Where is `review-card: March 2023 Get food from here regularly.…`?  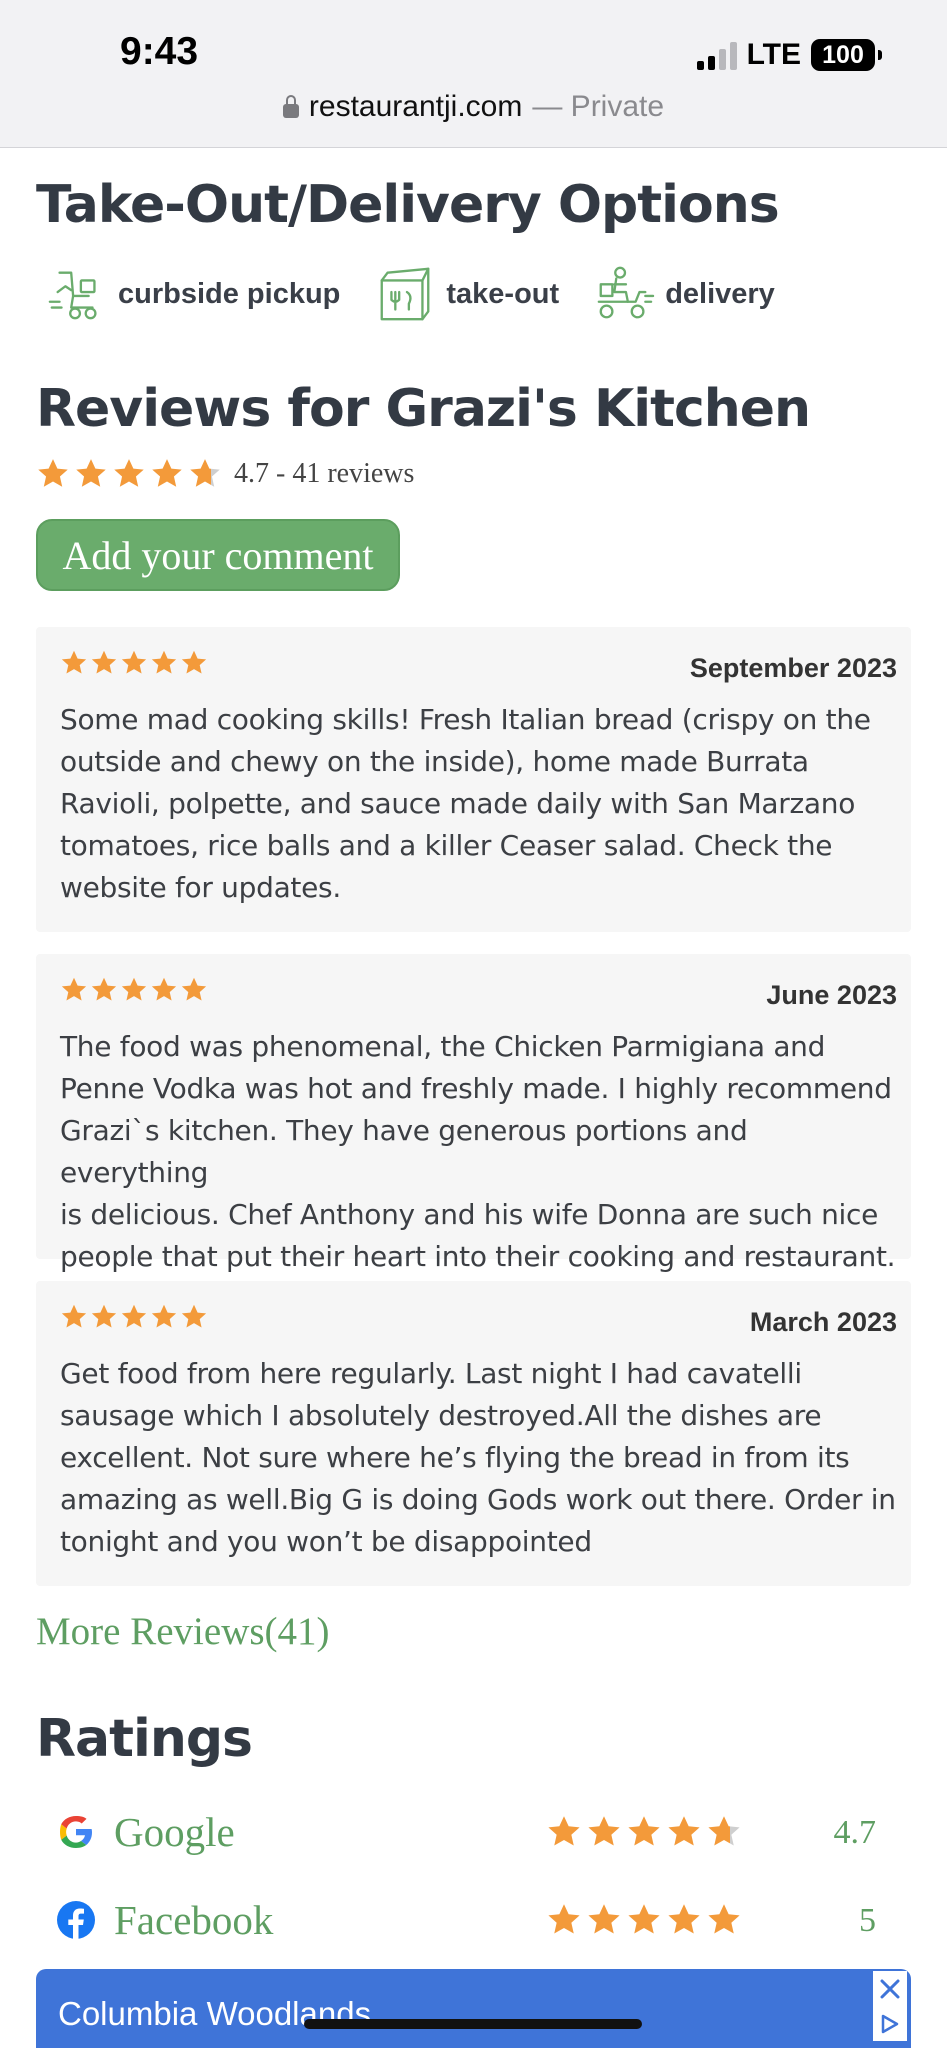
review-card: March 2023 Get food from here regularly.… is located at coordinates (473, 1433).